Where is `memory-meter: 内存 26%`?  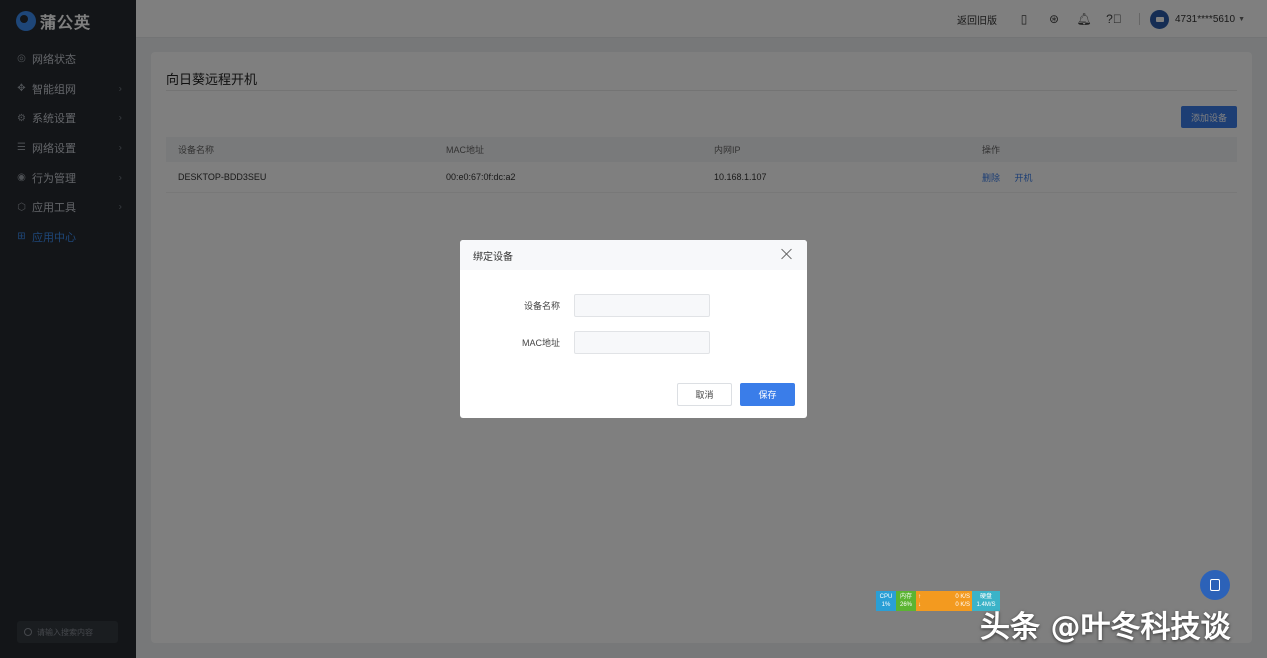
memory-meter: 内存 26% is located at coordinates (906, 601).